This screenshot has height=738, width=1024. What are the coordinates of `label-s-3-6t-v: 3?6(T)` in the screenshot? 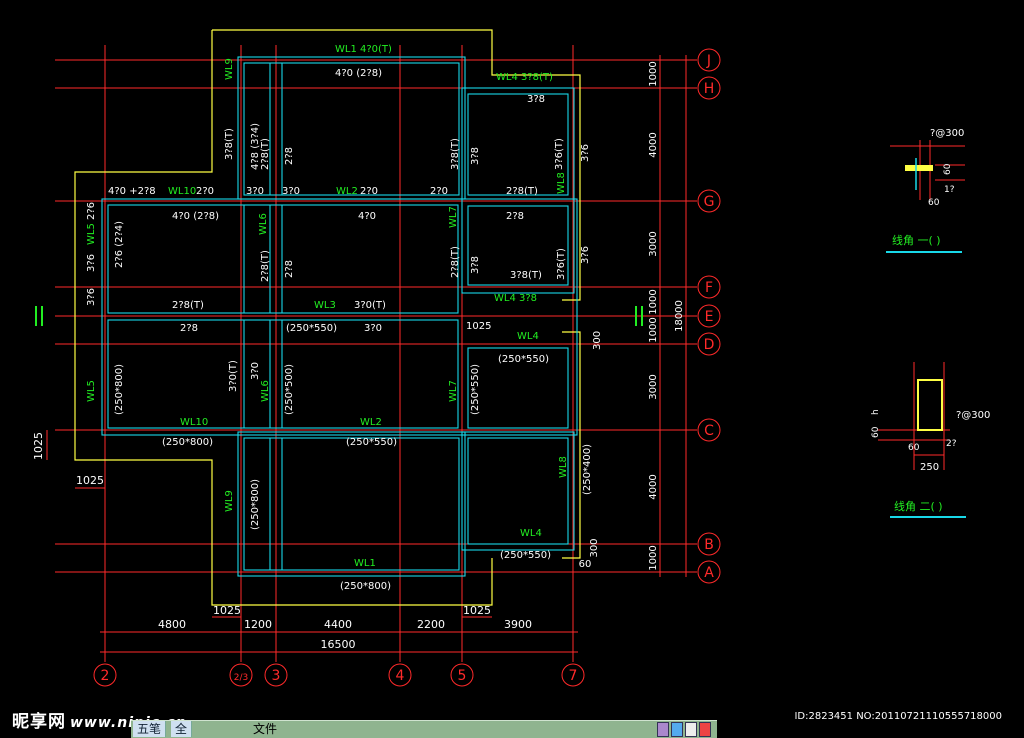 It's located at (561, 264).